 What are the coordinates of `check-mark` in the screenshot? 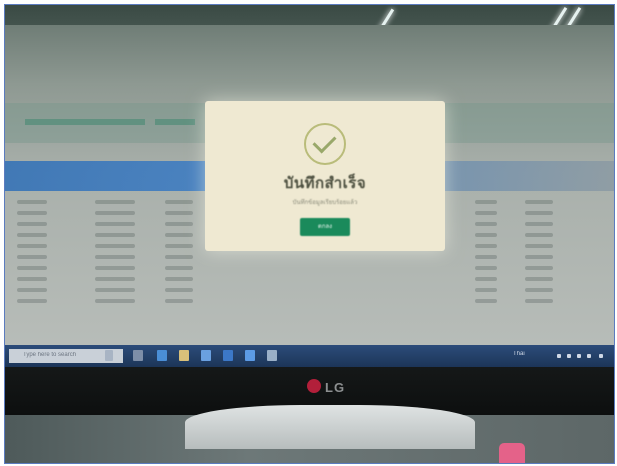 It's located at (324, 141).